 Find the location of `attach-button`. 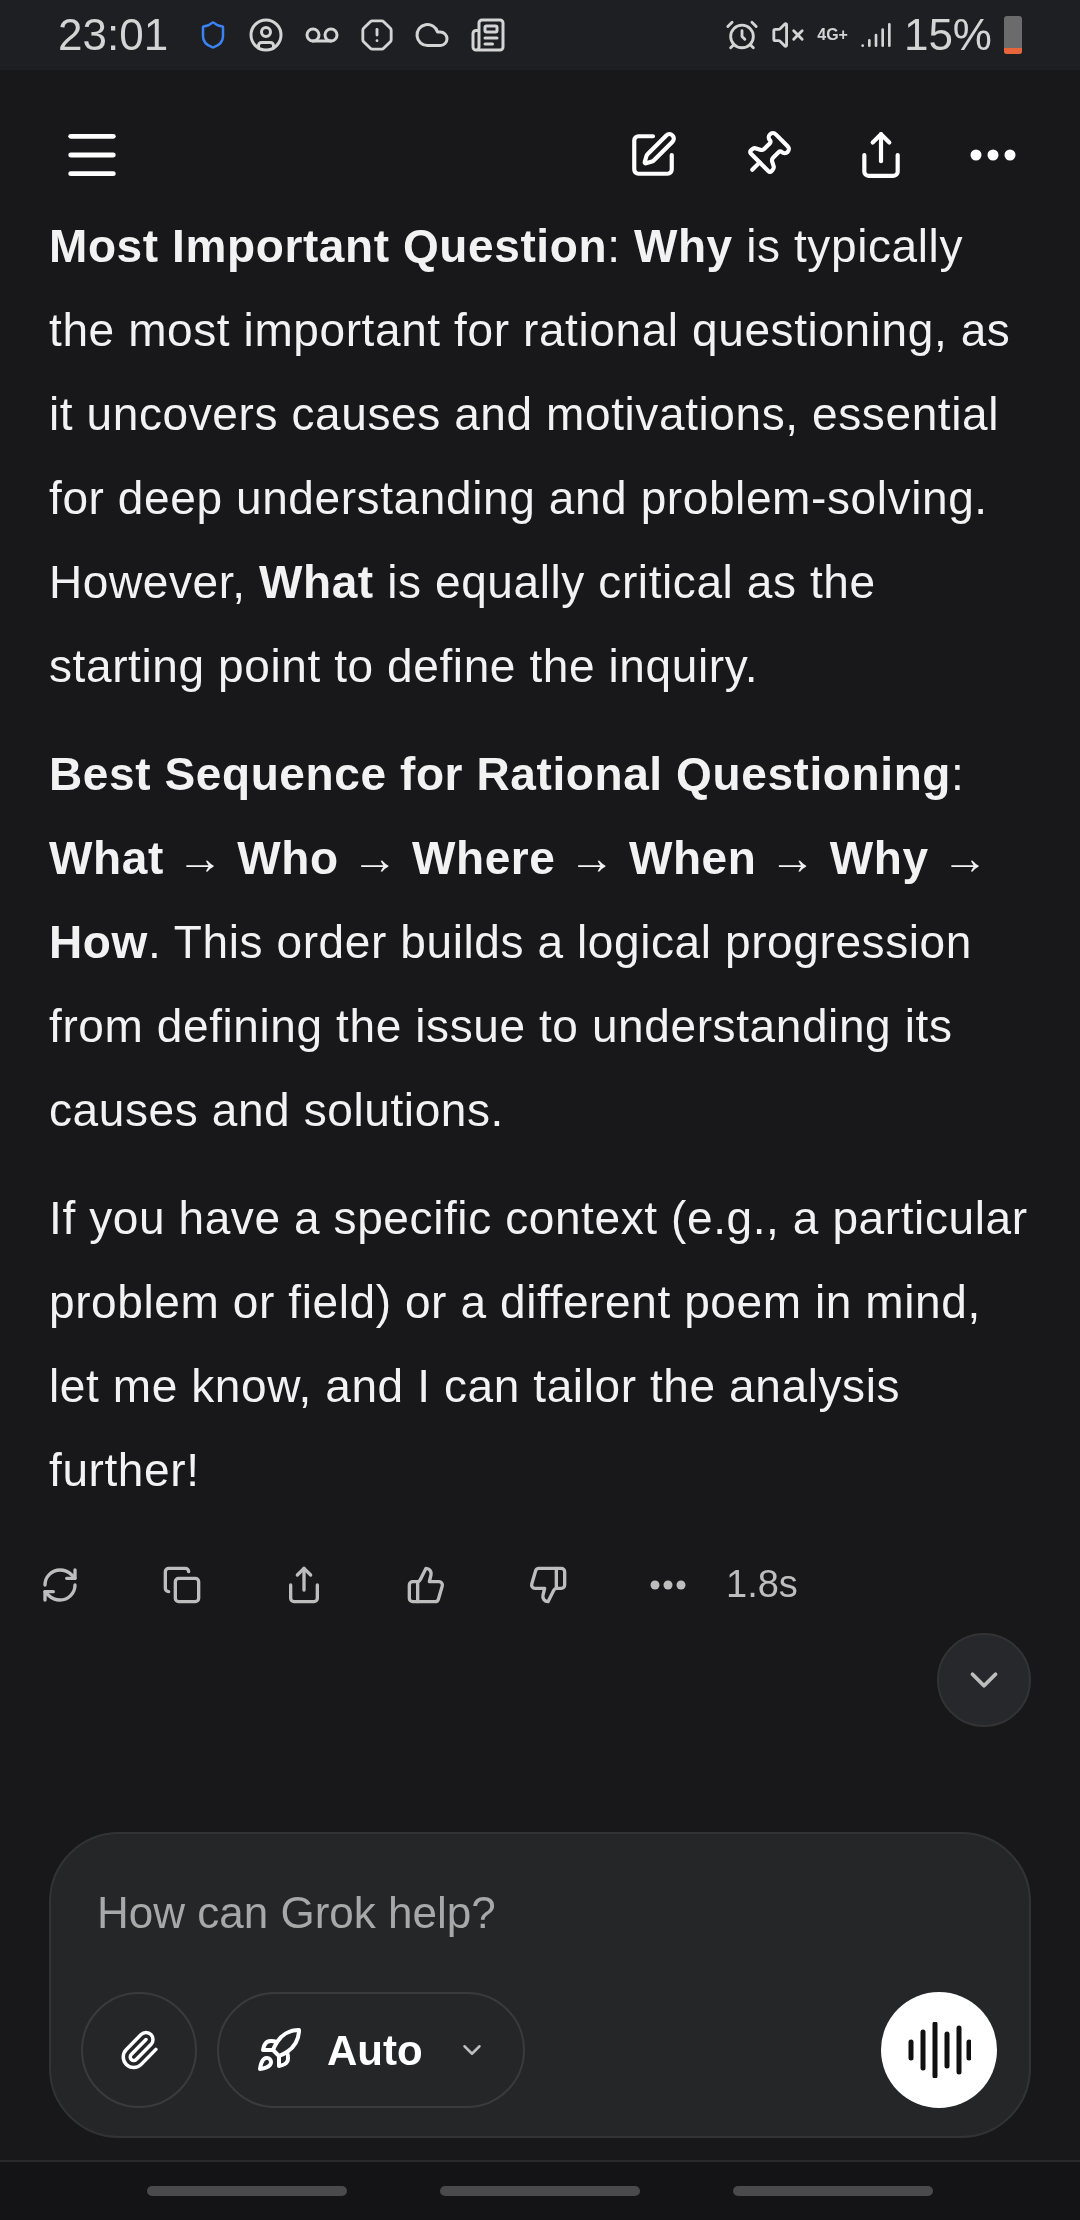

attach-button is located at coordinates (139, 2050).